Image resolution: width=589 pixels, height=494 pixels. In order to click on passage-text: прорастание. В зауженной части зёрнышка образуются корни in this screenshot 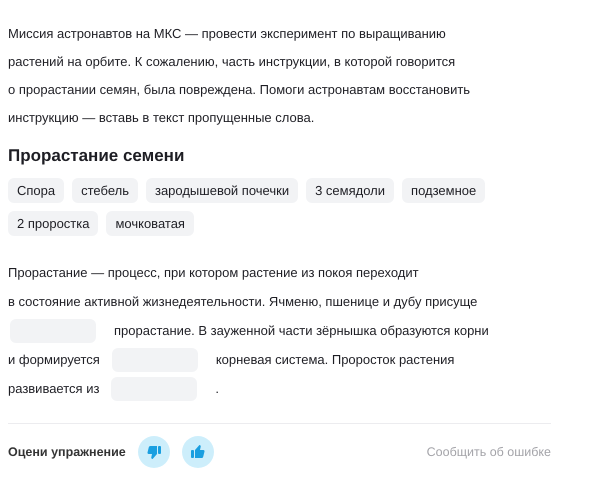, I will do `click(301, 330)`.